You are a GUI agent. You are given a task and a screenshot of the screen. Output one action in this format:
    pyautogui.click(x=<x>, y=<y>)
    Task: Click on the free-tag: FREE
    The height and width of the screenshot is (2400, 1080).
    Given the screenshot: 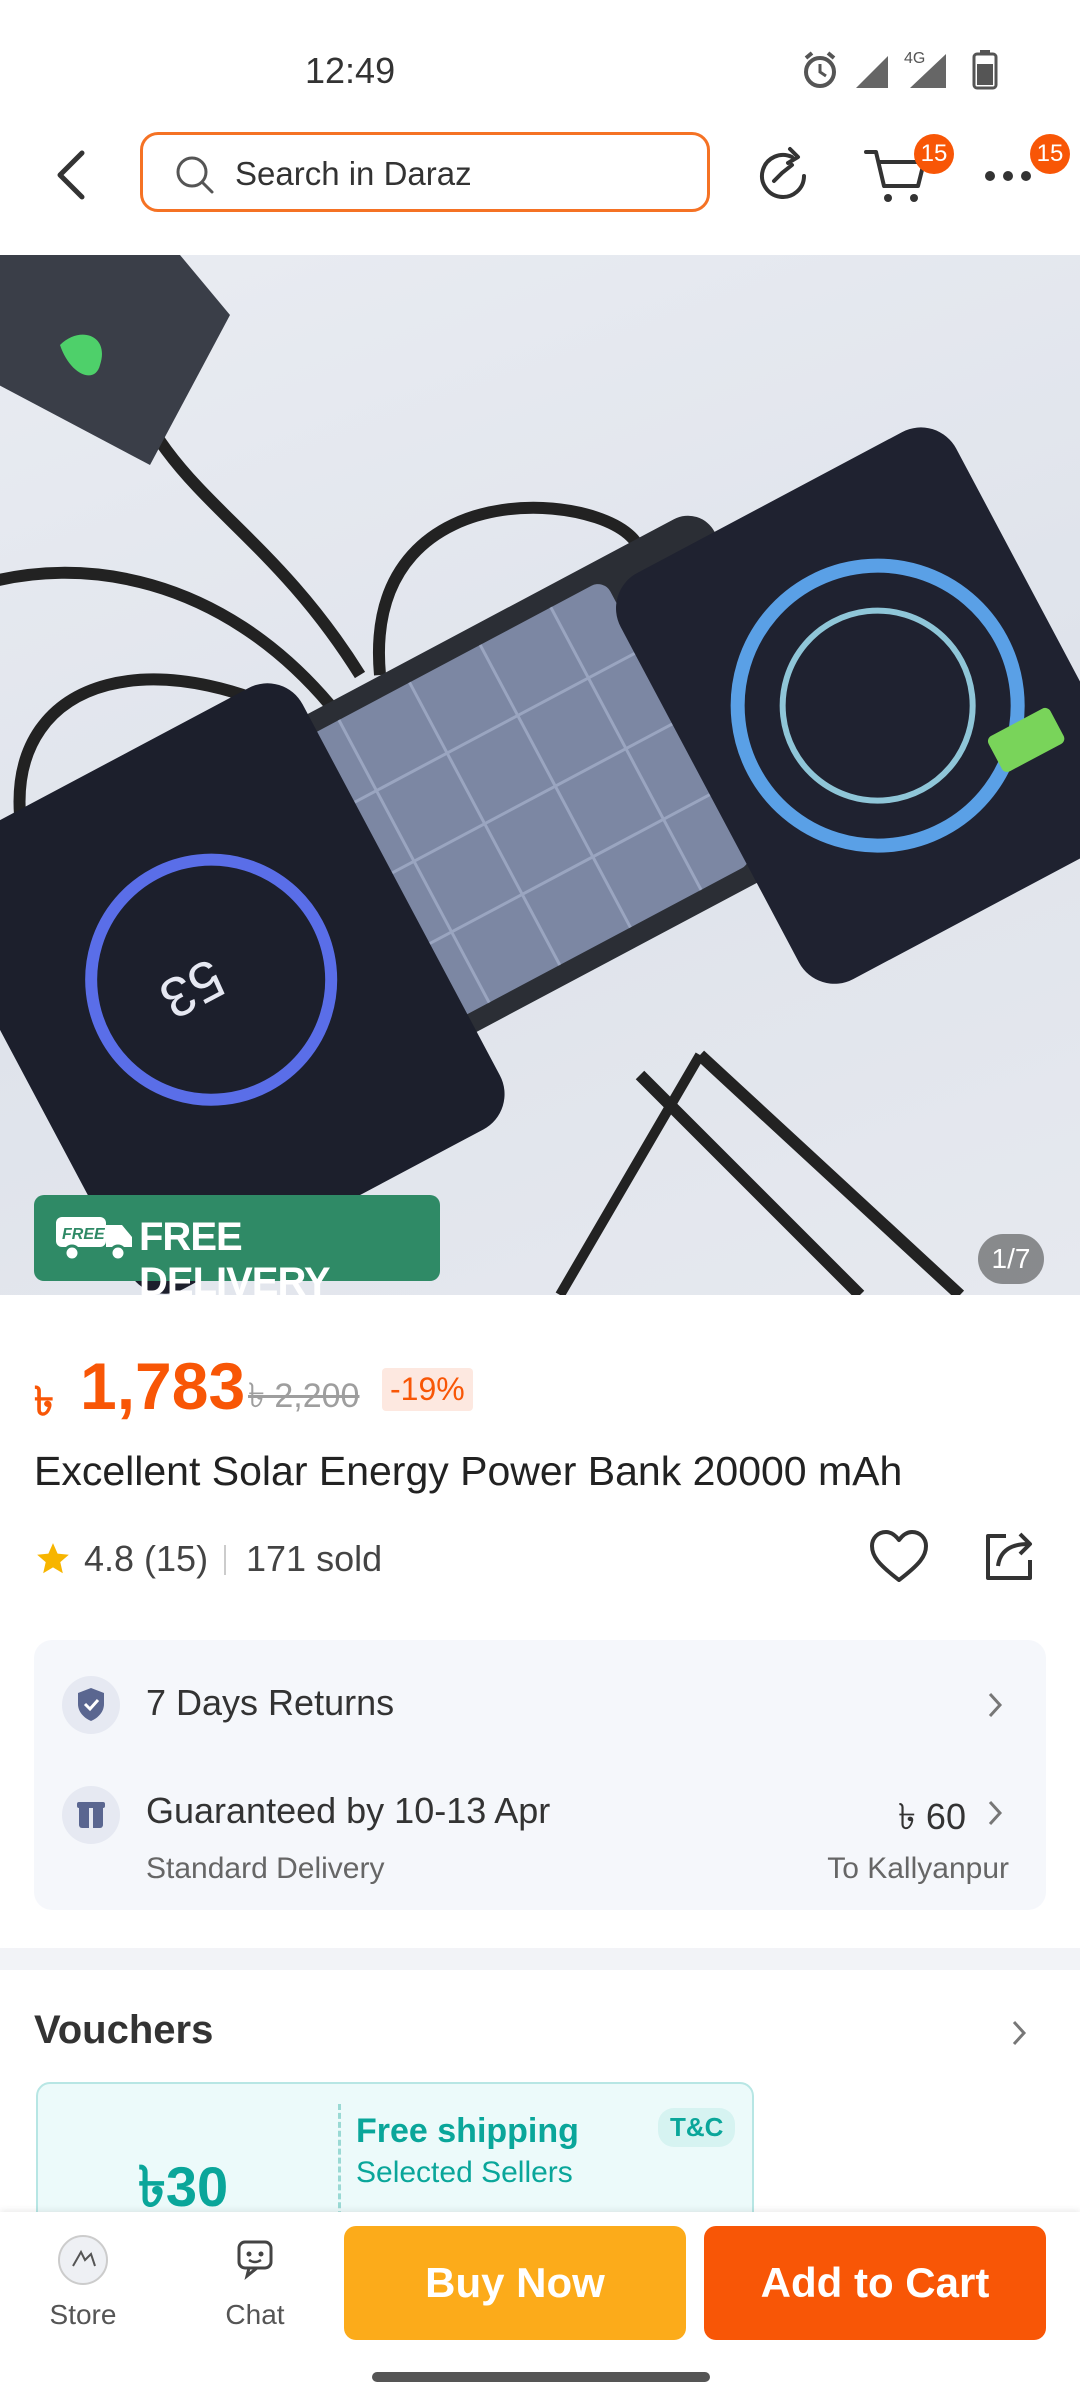 What is the action you would take?
    pyautogui.click(x=84, y=1234)
    